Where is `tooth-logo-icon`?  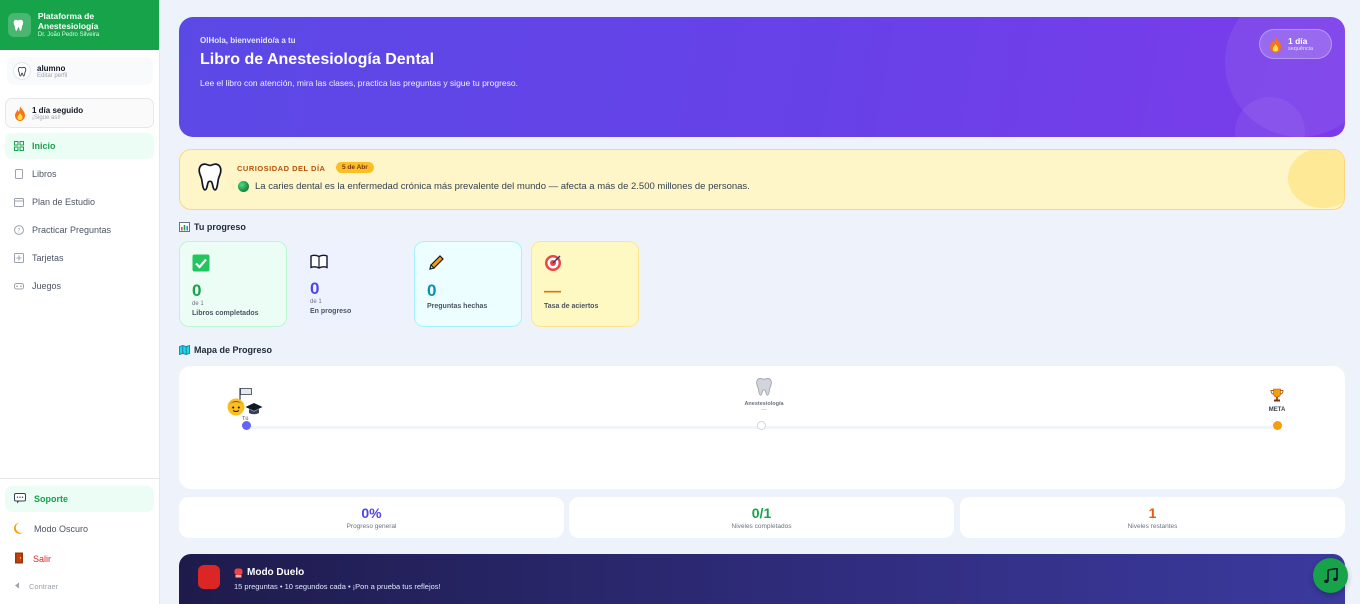 tooth-logo-icon is located at coordinates (19, 25).